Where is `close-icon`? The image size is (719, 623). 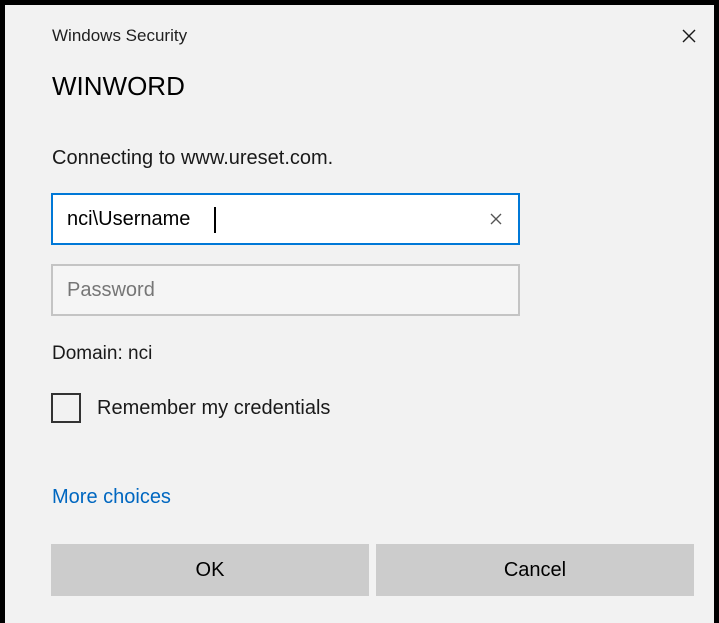
close-icon is located at coordinates (689, 36).